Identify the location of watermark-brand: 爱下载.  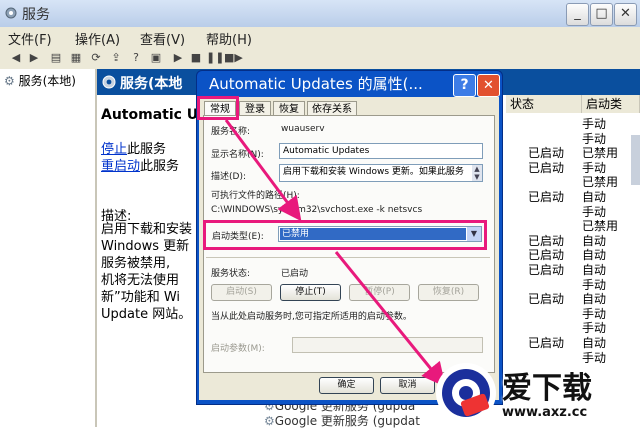
(547, 388).